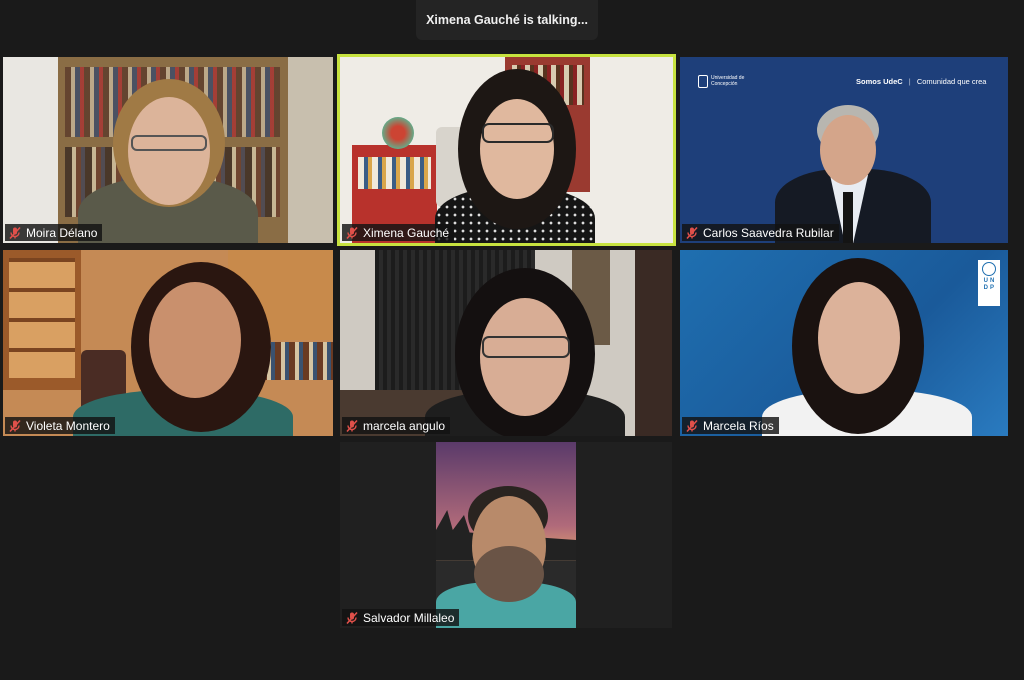  Describe the element at coordinates (951, 81) in the screenshot. I see `banner-slogan-text: Comunidad que crea` at that location.